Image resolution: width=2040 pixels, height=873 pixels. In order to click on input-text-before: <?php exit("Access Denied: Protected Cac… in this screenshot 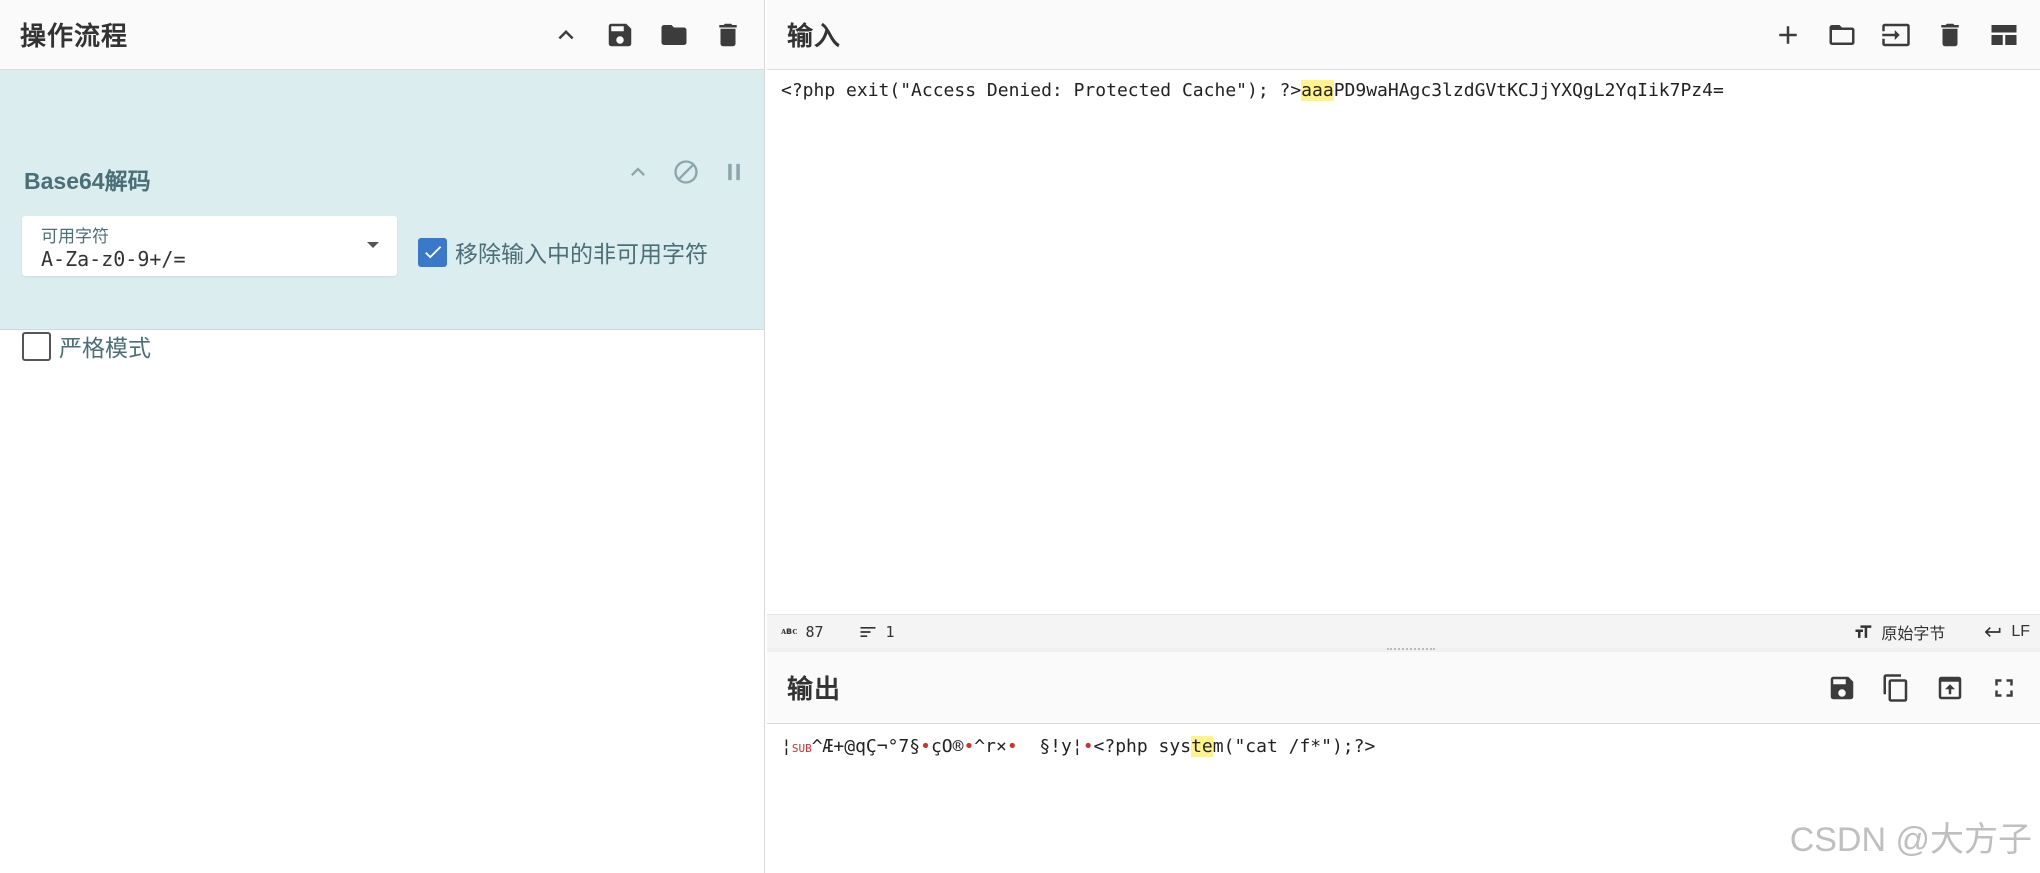, I will do `click(1041, 90)`.